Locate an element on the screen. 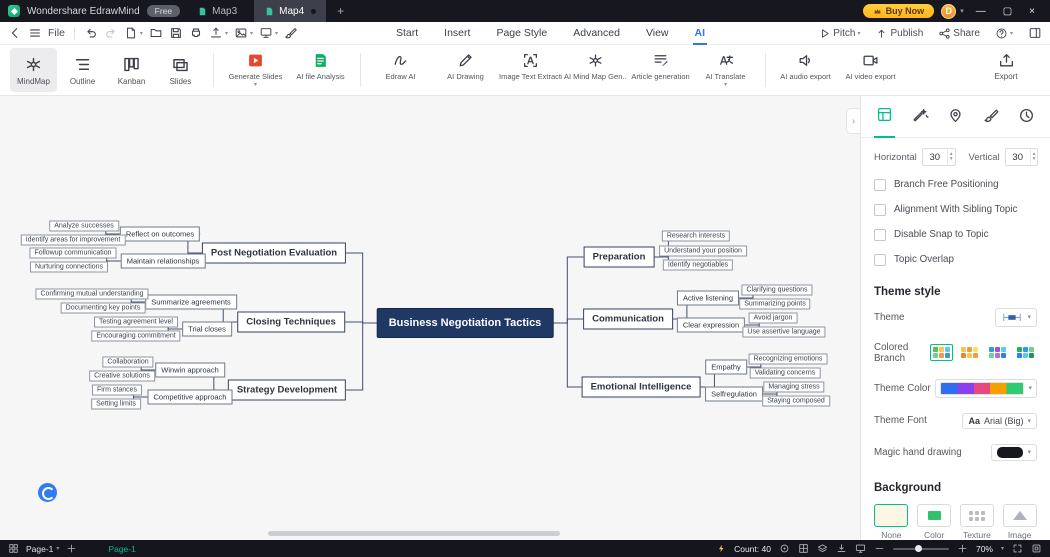 The width and height of the screenshot is (1050, 557). ribbon-tab-insert: Insert is located at coordinates (457, 33).